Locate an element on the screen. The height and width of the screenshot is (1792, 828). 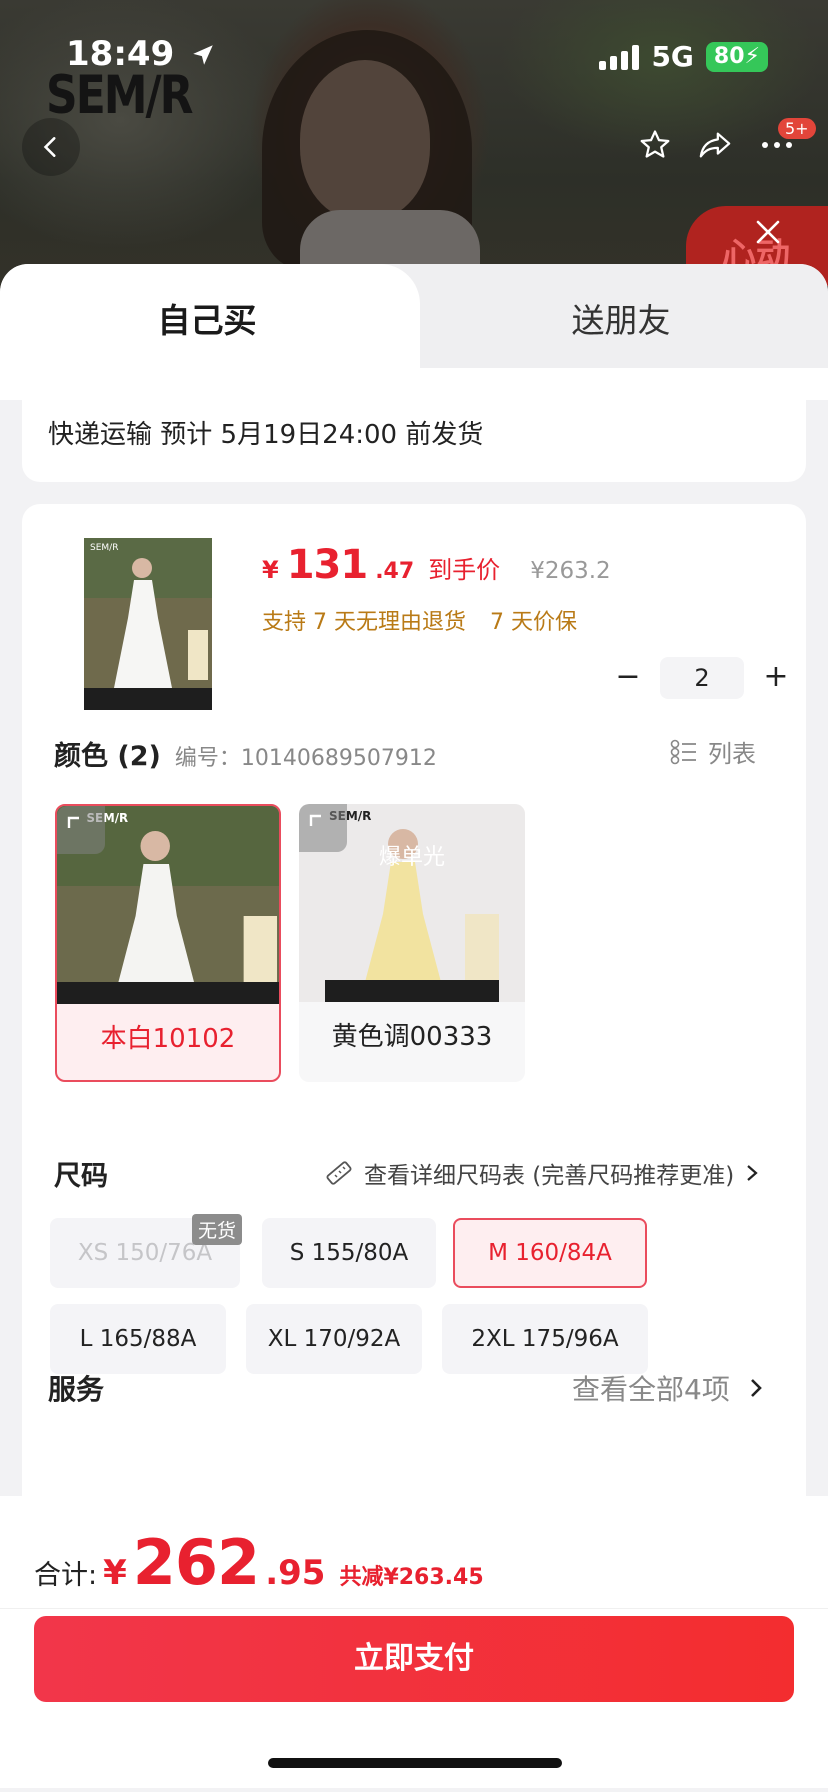
size-option-2xl: 2XL 175/96A is located at coordinates (545, 1339).